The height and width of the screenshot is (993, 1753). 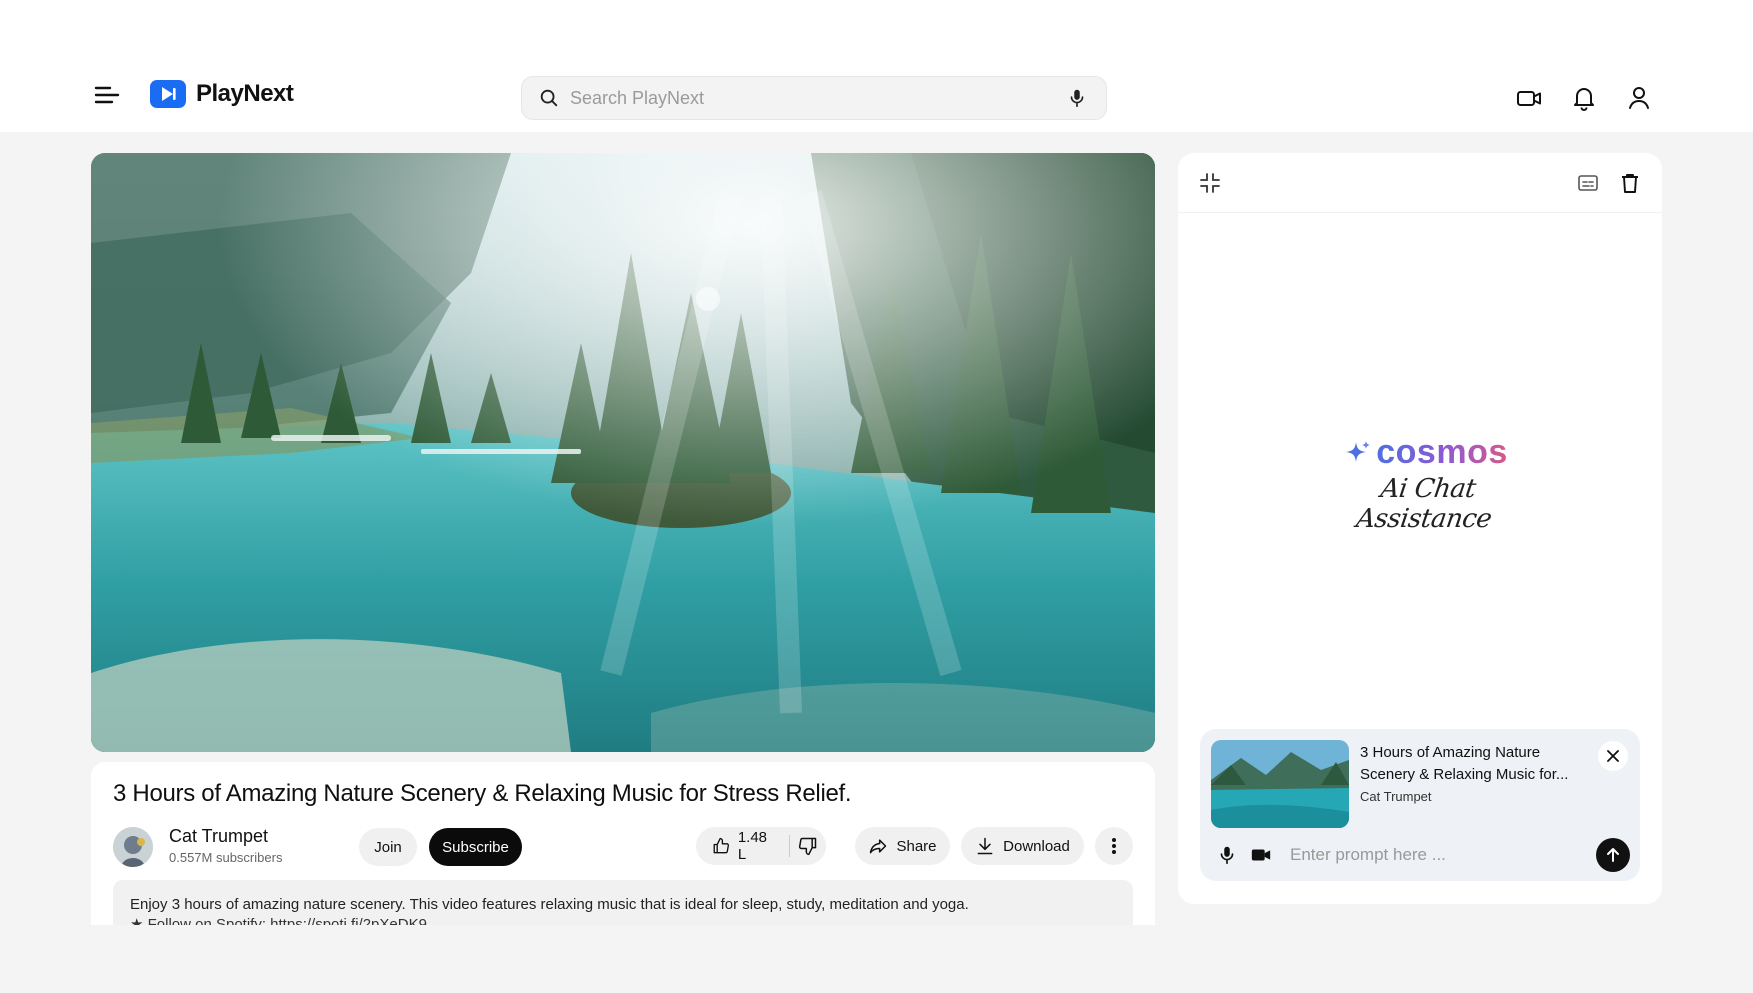 I want to click on bell-icon, so click(x=1584, y=98).